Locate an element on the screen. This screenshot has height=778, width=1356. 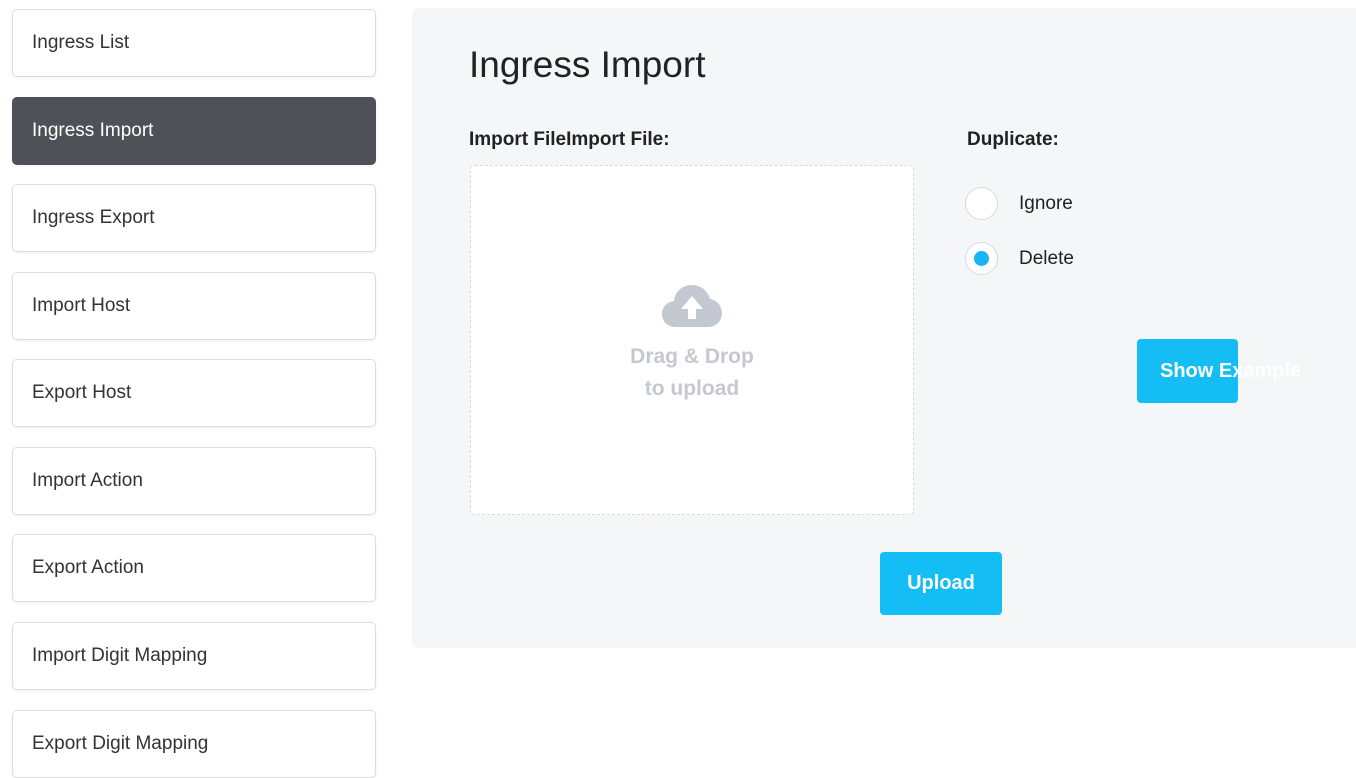
radio-delete: Delete is located at coordinates (1019, 258).